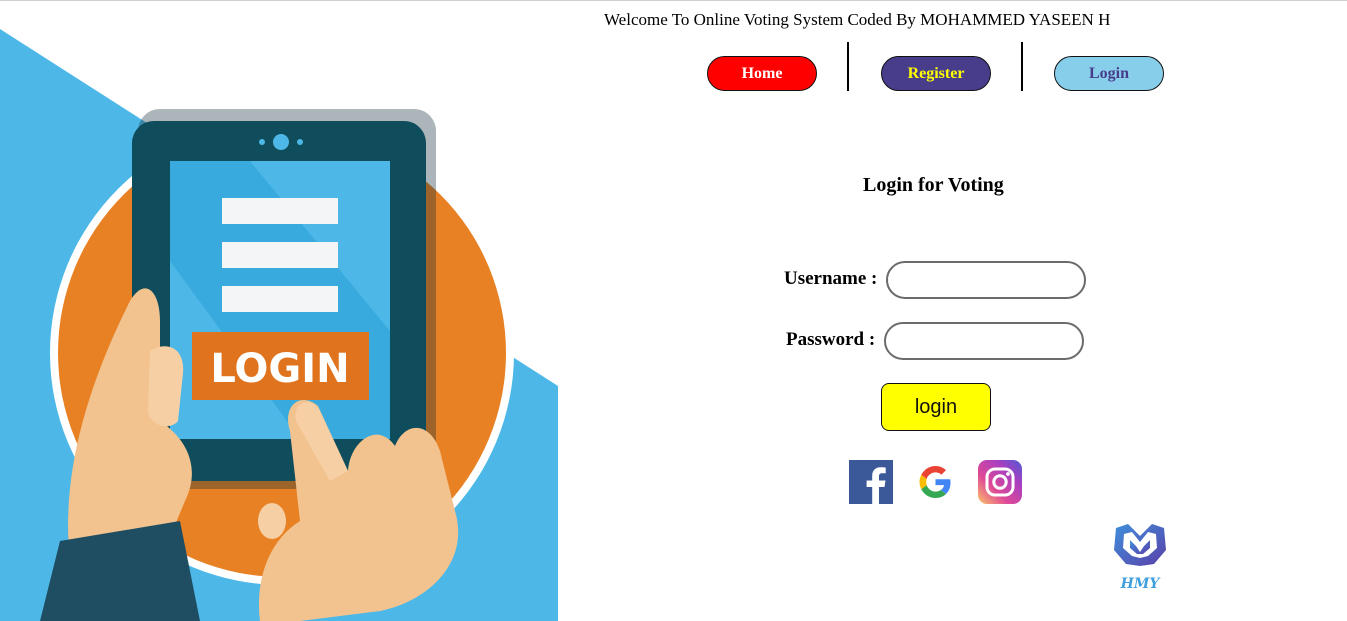 Image resolution: width=1347 pixels, height=621 pixels. I want to click on login-submit-button: login, so click(936, 407).